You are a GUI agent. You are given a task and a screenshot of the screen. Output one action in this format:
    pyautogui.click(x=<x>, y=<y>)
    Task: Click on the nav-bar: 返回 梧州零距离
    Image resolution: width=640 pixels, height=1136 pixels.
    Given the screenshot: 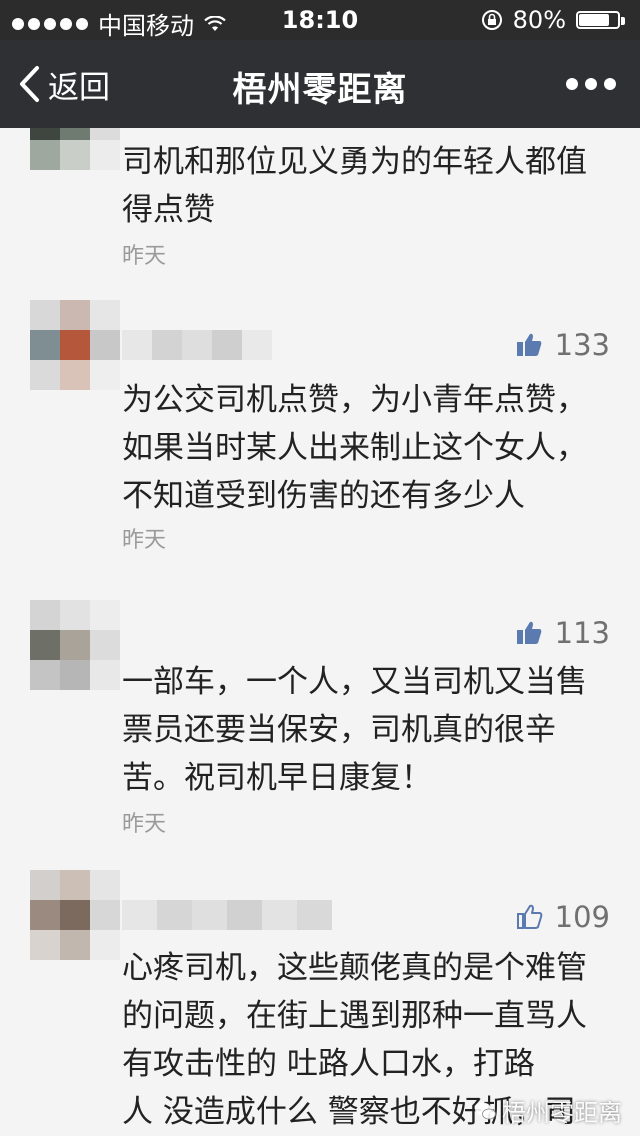 What is the action you would take?
    pyautogui.click(x=320, y=84)
    